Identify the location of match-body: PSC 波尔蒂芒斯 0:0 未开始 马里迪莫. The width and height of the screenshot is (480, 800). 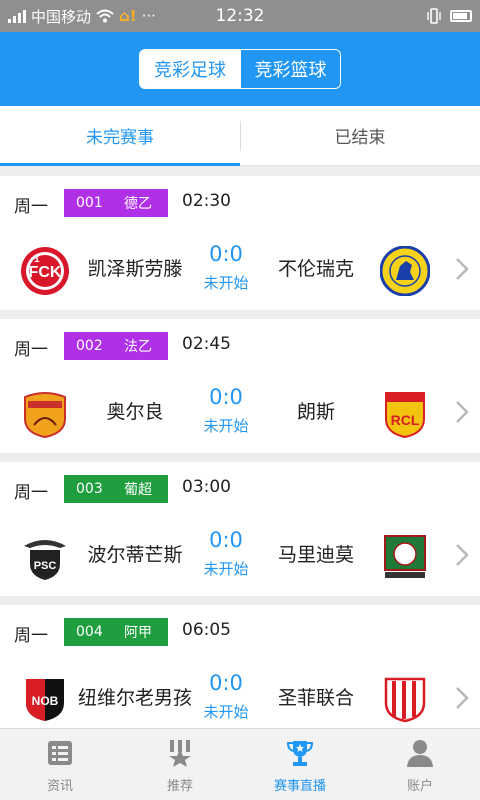
(240, 555).